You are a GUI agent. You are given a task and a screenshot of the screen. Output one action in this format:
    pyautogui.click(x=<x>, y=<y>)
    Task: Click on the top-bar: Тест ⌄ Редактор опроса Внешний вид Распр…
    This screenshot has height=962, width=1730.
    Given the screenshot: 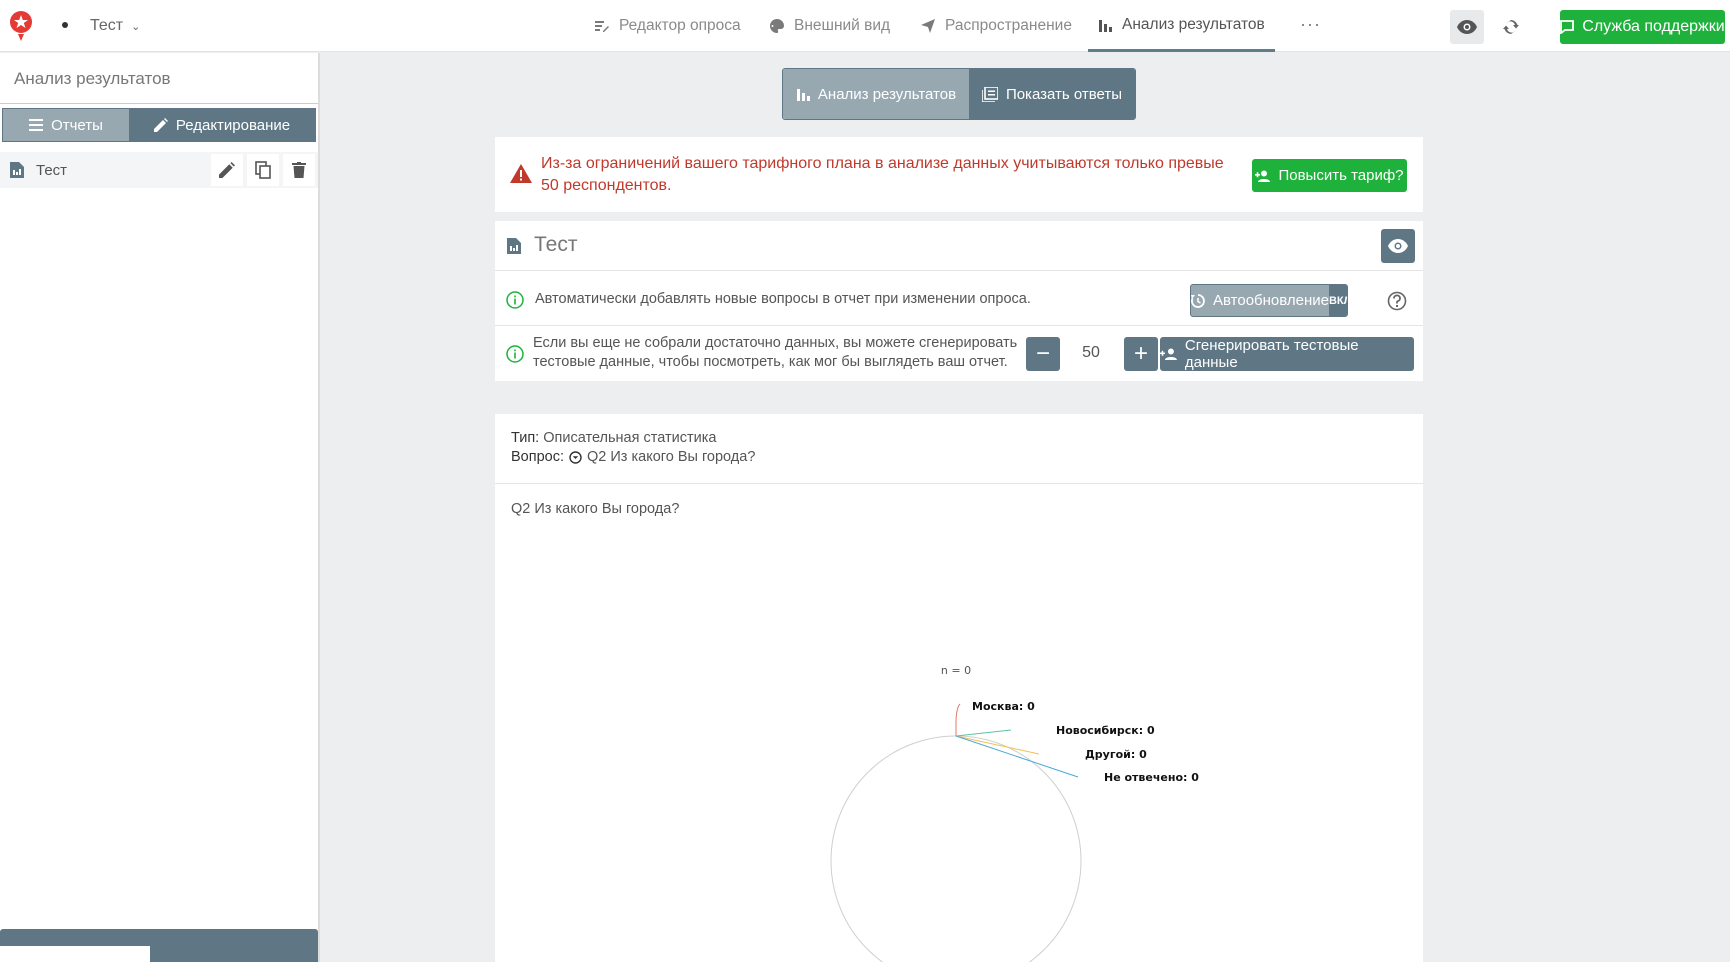 What is the action you would take?
    pyautogui.click(x=865, y=26)
    